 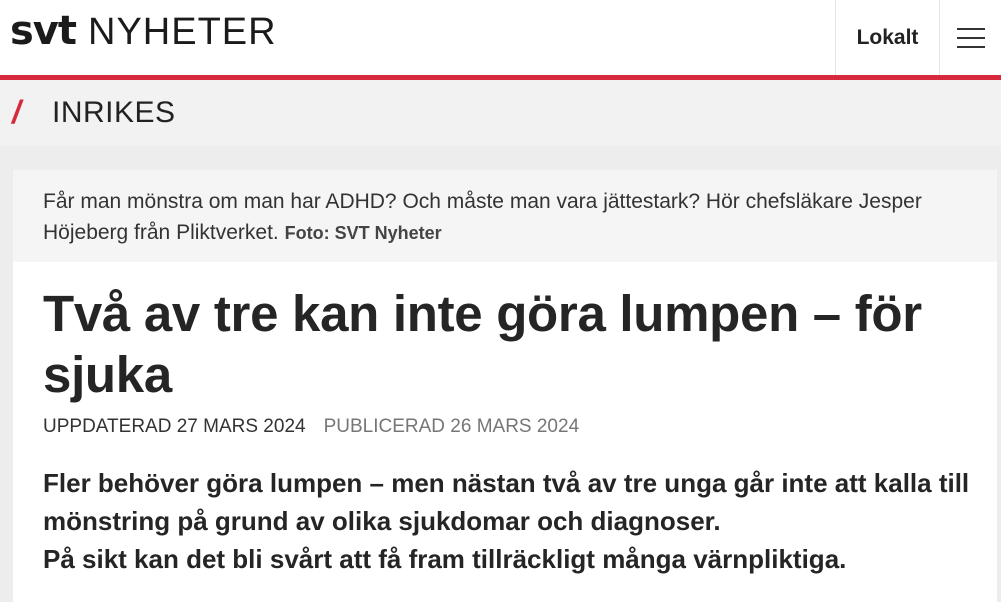 What do you see at coordinates (363, 233) in the screenshot?
I see `photo-credit: Foto: SVT Nyheter` at bounding box center [363, 233].